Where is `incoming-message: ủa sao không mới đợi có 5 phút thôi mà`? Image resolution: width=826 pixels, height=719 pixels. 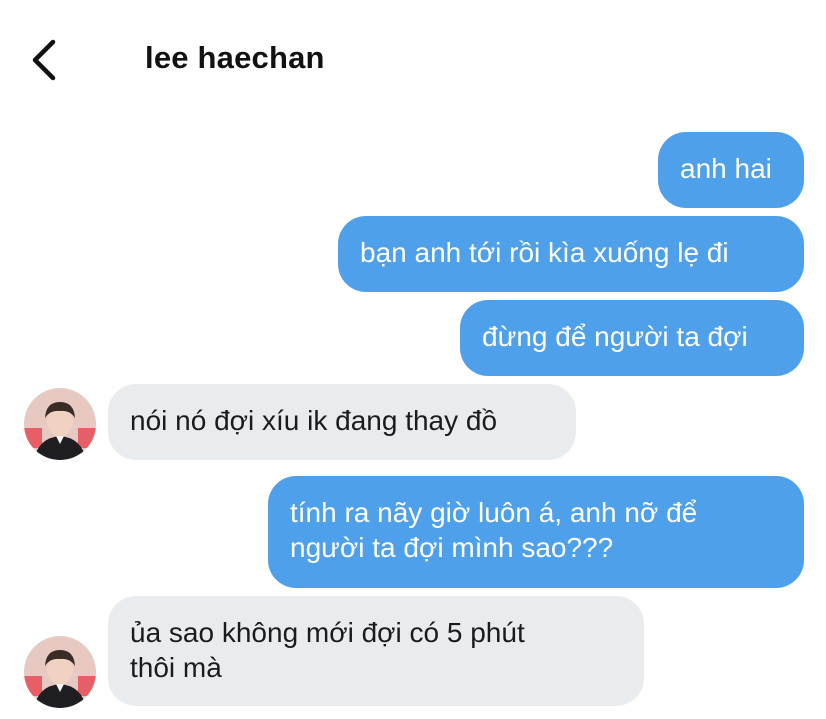 incoming-message: ủa sao không mới đợi có 5 phút thôi mà is located at coordinates (376, 651).